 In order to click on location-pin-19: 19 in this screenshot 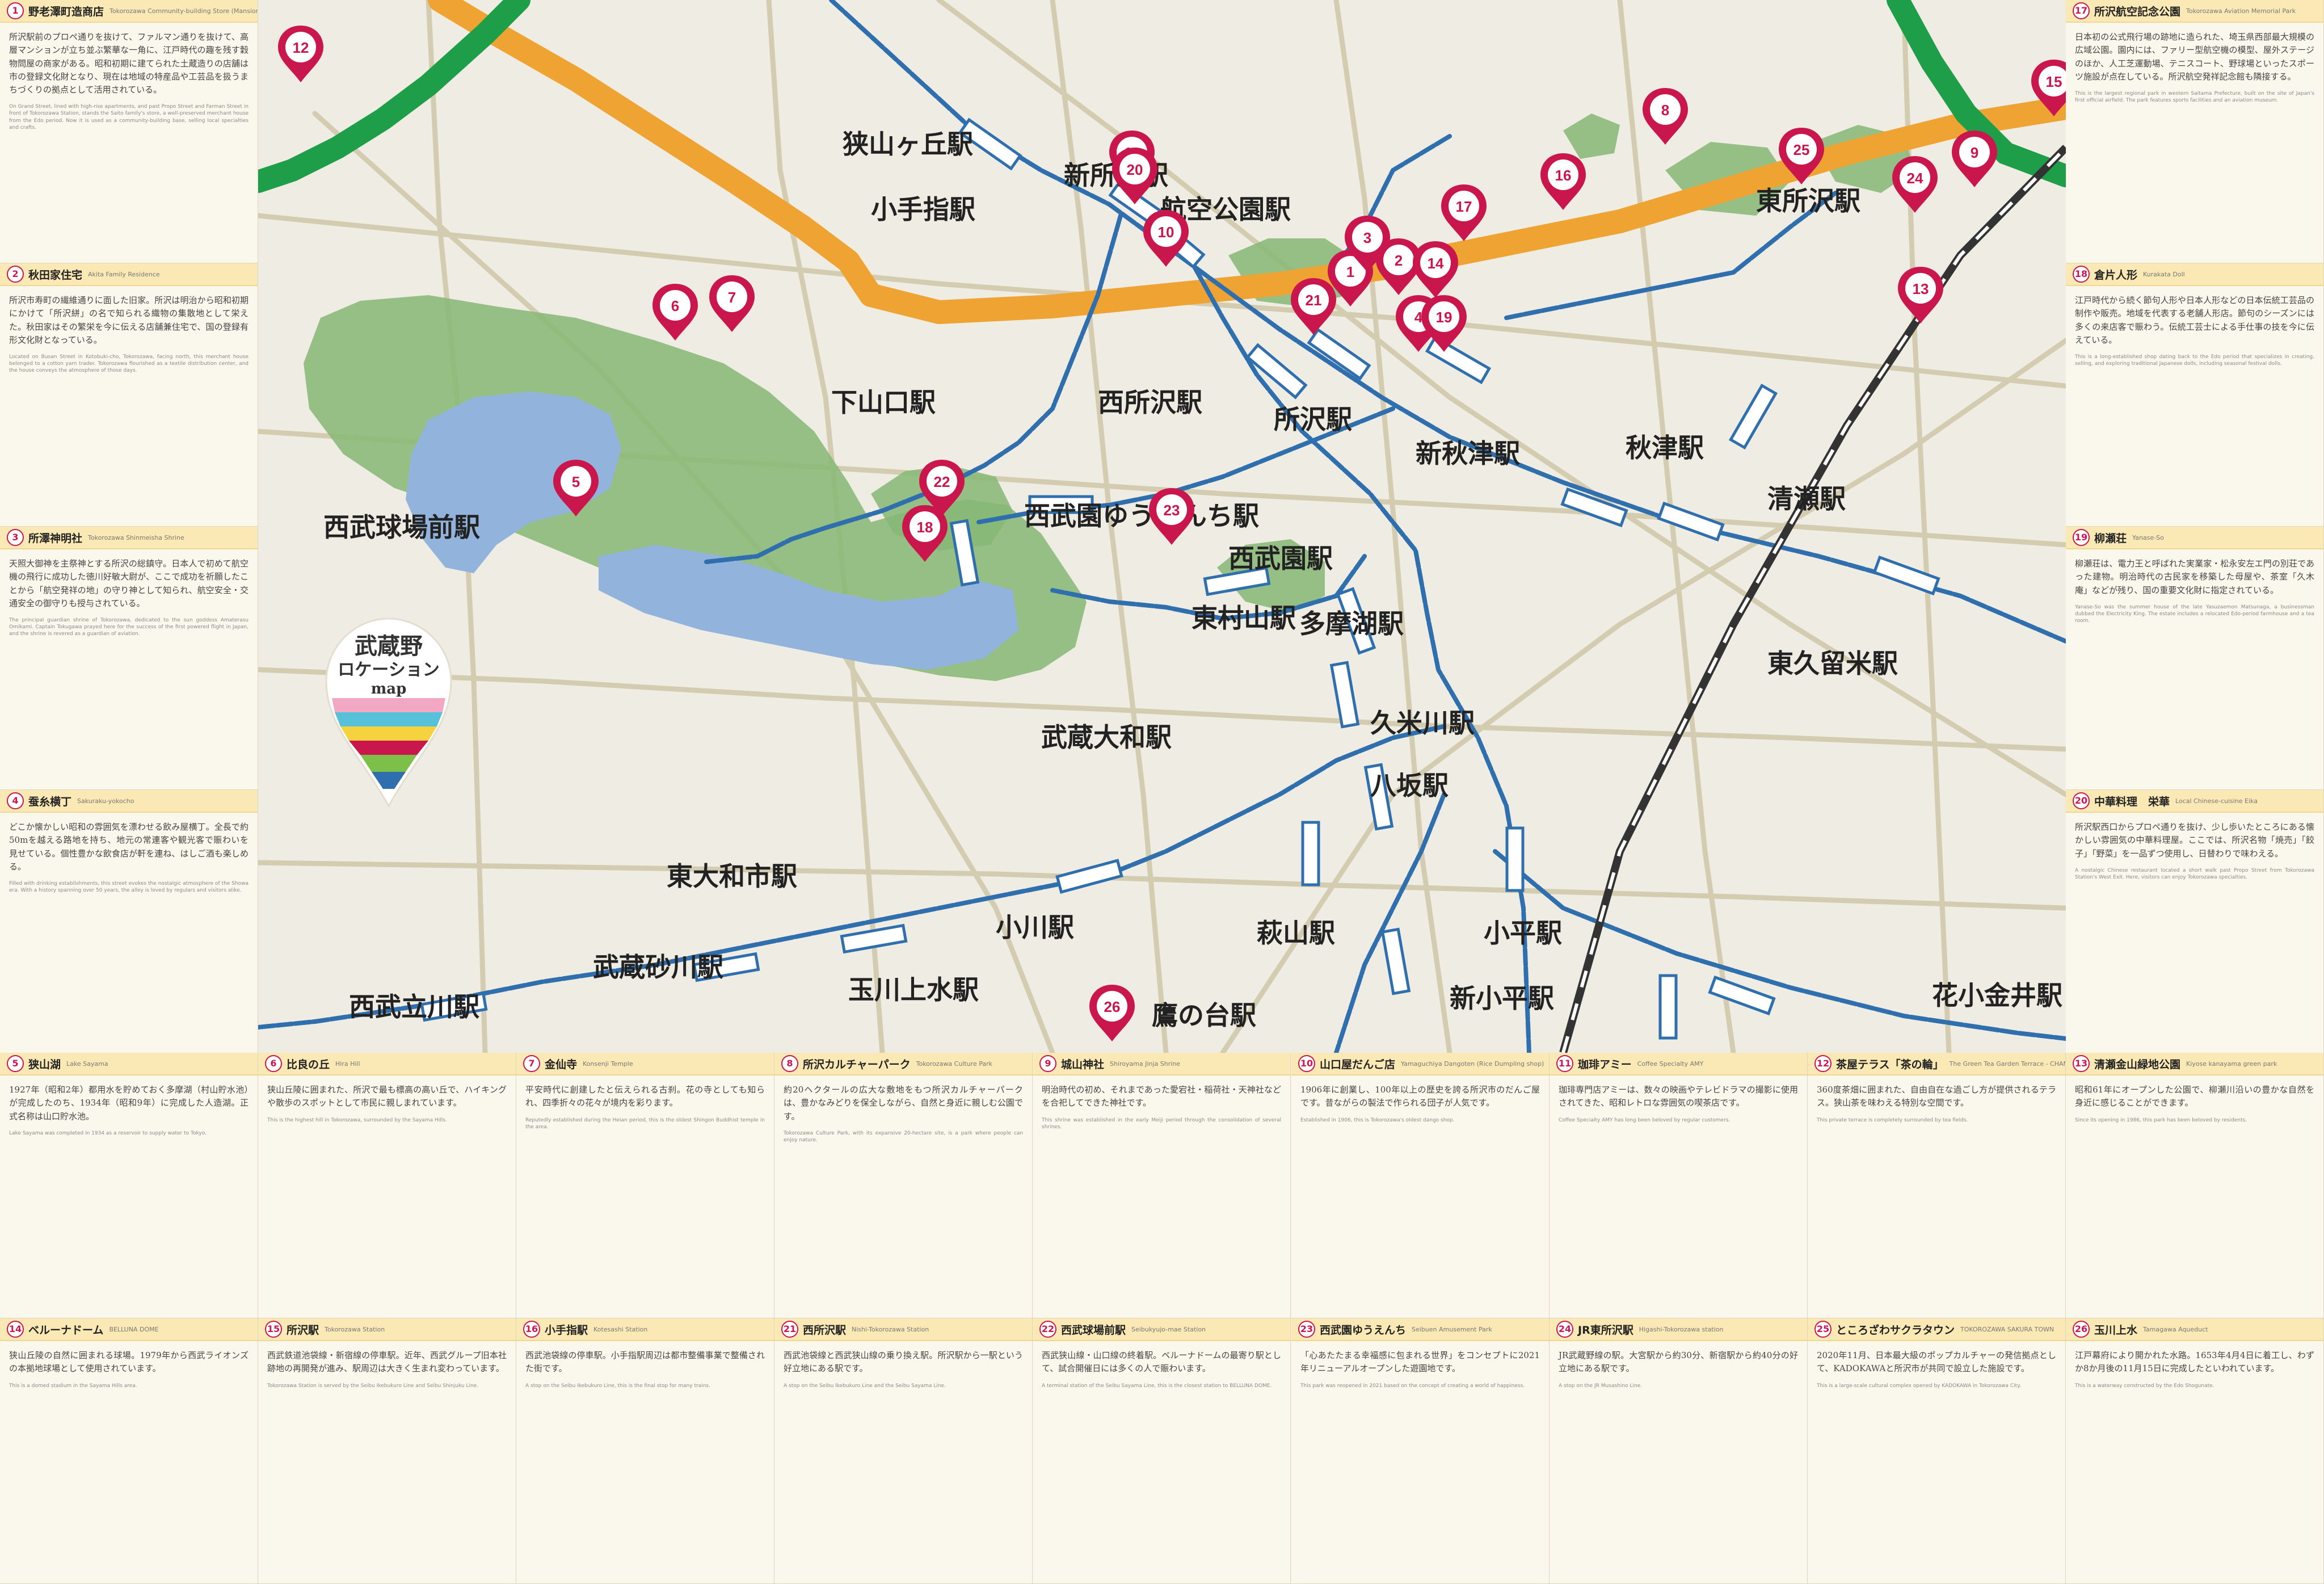, I will do `click(1444, 323)`.